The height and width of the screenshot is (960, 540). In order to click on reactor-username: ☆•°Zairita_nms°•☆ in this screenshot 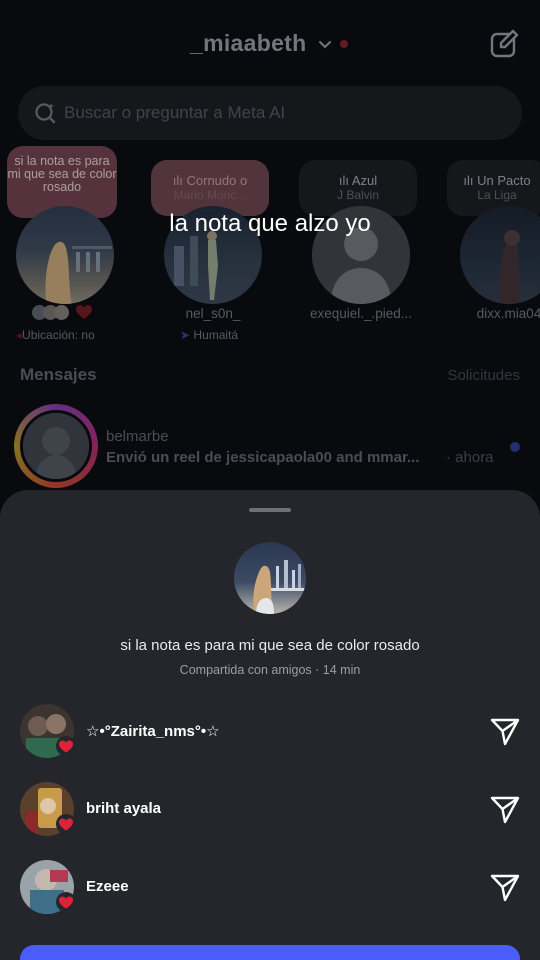, I will do `click(153, 731)`.